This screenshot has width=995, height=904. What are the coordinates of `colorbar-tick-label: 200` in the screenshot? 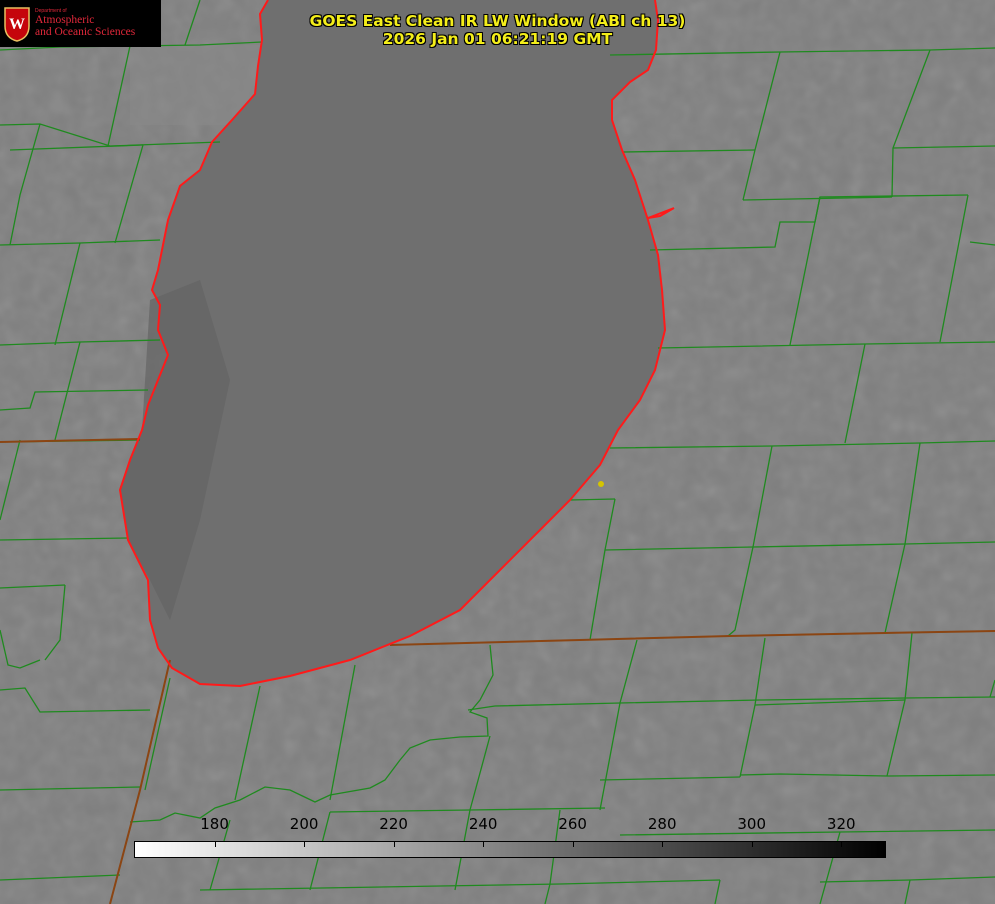 It's located at (304, 824).